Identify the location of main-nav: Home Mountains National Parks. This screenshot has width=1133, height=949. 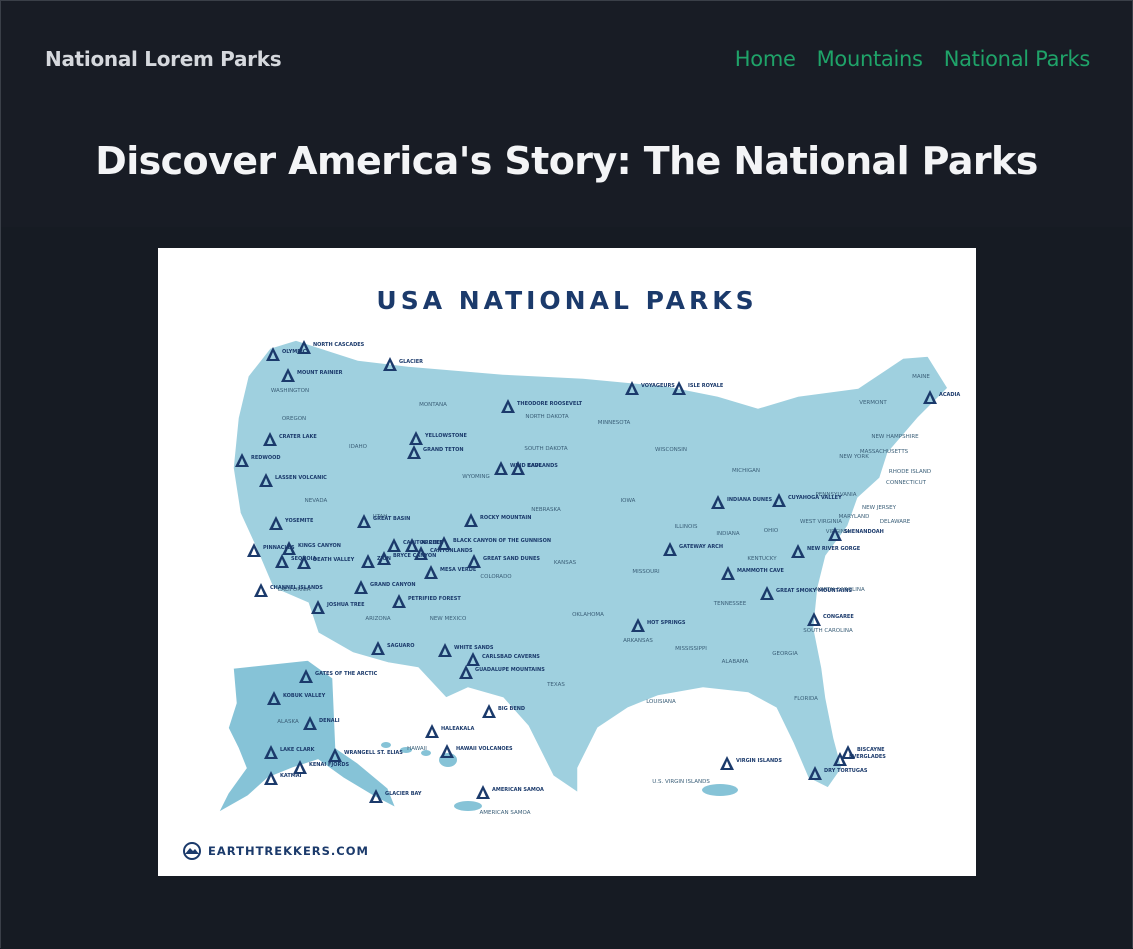
(913, 59).